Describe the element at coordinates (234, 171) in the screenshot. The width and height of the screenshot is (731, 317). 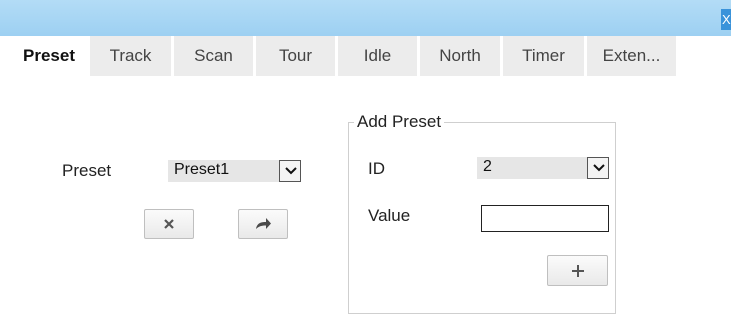
I see `preset-select: Preset1` at that location.